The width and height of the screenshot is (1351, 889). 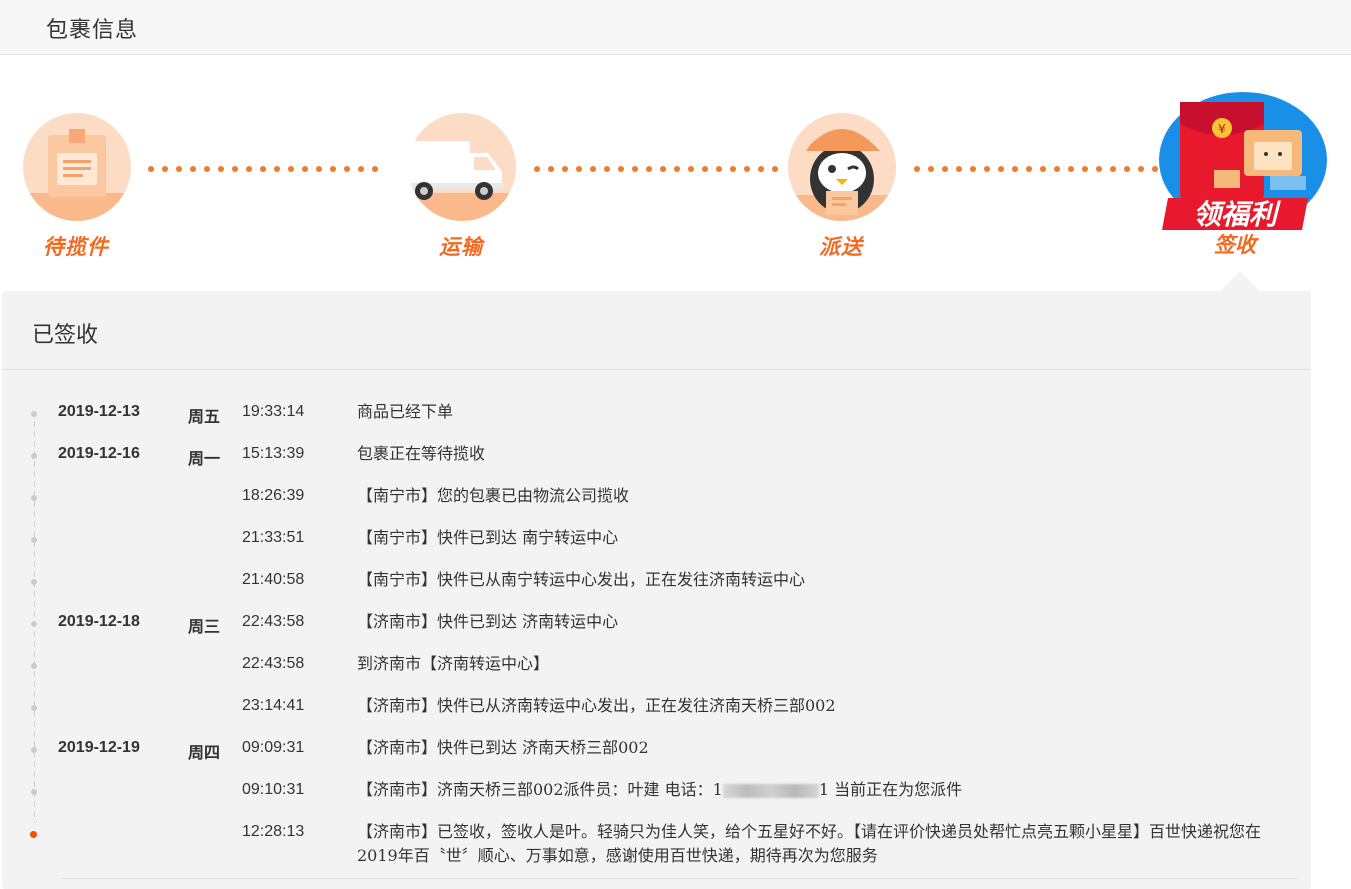 What do you see at coordinates (493, 495) in the screenshot?
I see `row-message: 【南宁市】您的包裹已由物流公司揽收` at bounding box center [493, 495].